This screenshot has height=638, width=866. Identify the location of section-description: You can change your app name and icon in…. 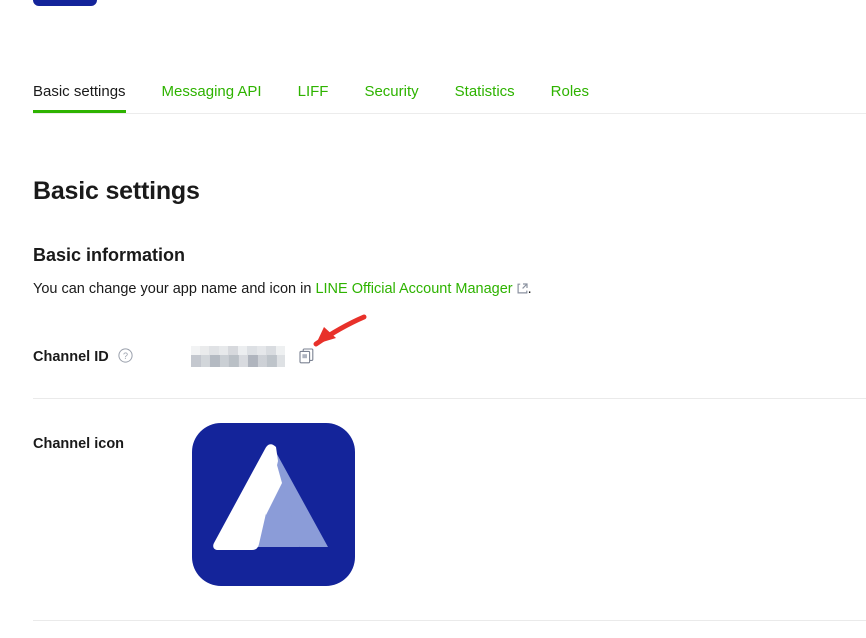
(282, 289).